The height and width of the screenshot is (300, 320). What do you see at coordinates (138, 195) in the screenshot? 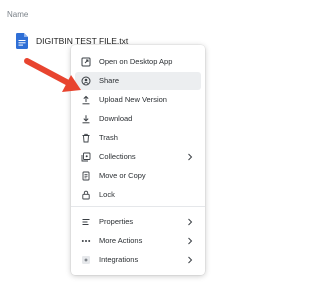
I see `menu-item-lock: Lock` at bounding box center [138, 195].